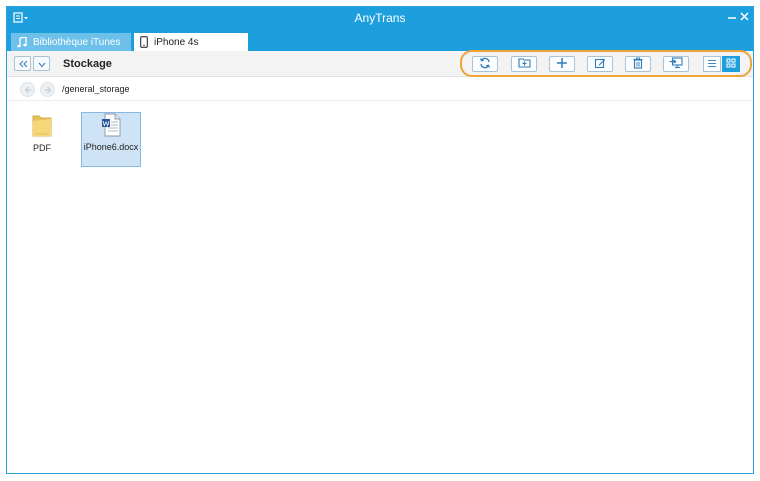 Image resolution: width=760 pixels, height=481 pixels. I want to click on plus-icon, so click(562, 64).